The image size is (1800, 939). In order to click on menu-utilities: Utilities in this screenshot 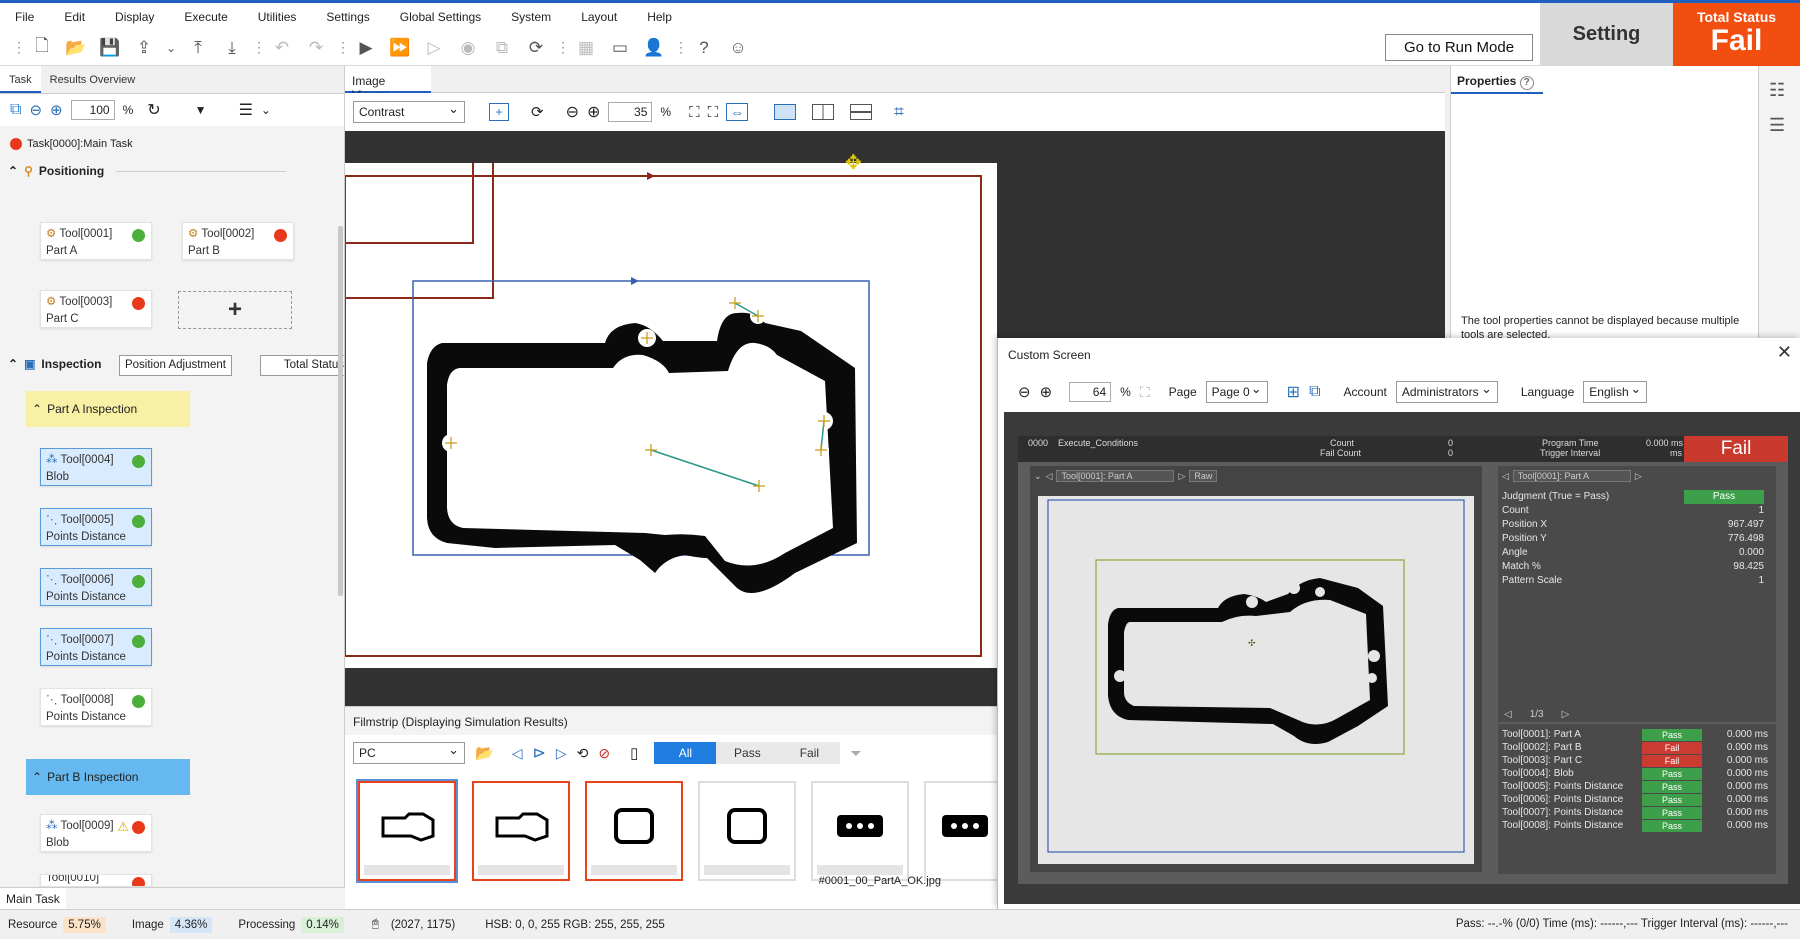, I will do `click(277, 17)`.